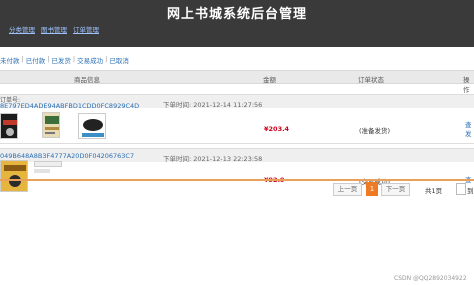 This screenshot has height=285, width=474. I want to click on filter-completed: 交易成功, so click(90, 60).